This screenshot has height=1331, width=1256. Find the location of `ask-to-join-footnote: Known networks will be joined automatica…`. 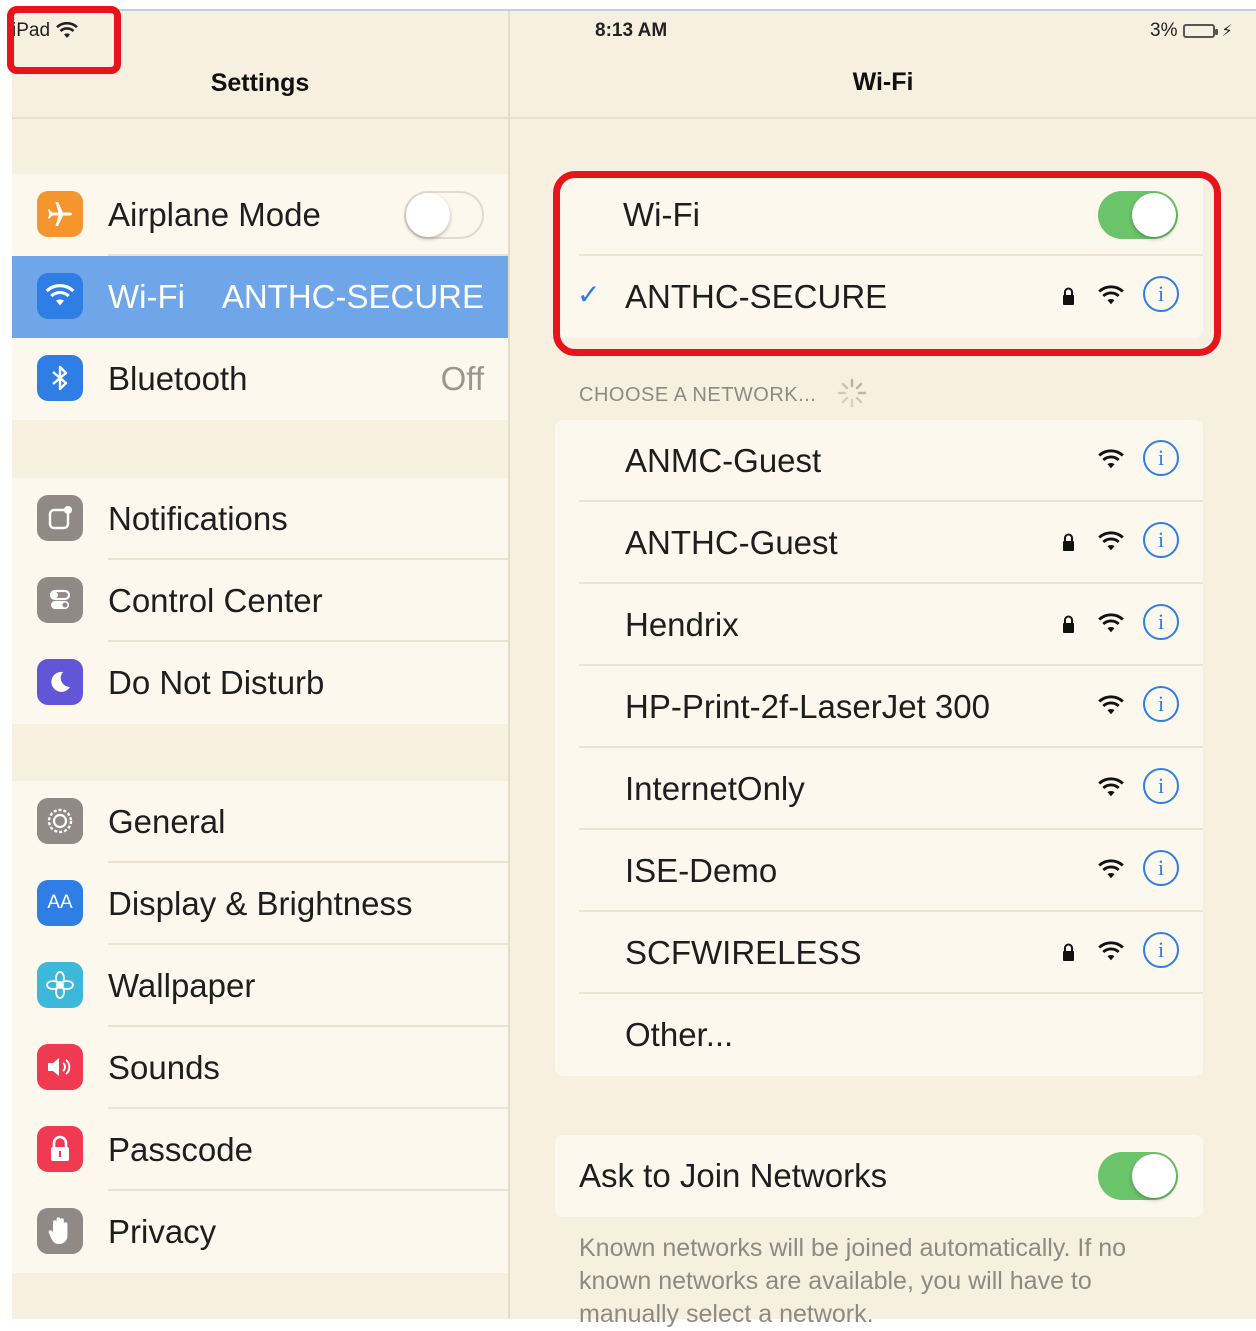

ask-to-join-footnote: Known networks will be joined automatica… is located at coordinates (853, 1281).